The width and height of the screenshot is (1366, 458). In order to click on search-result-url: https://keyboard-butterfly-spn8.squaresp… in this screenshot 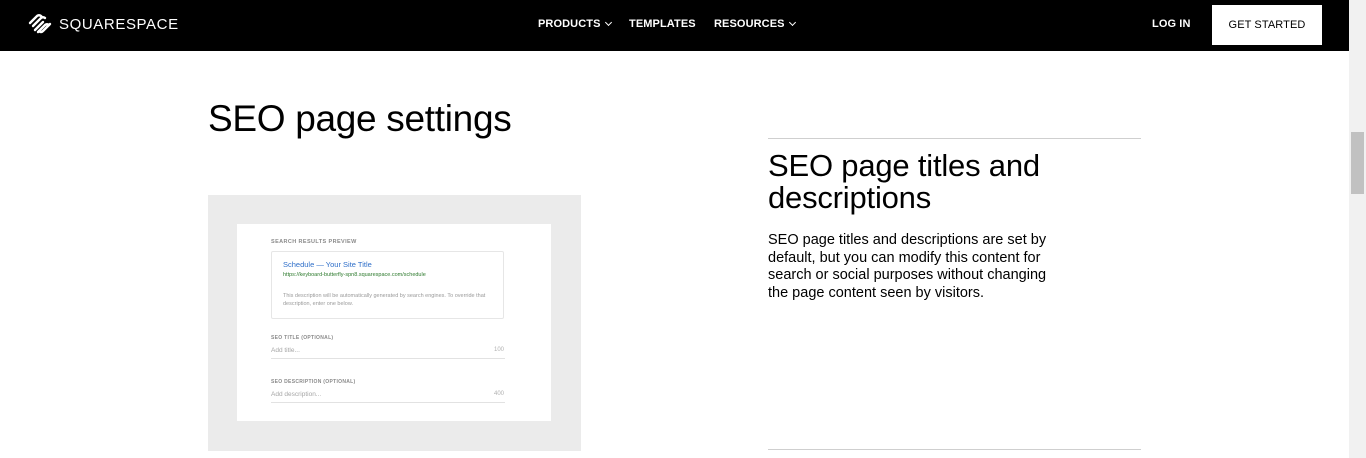, I will do `click(354, 275)`.